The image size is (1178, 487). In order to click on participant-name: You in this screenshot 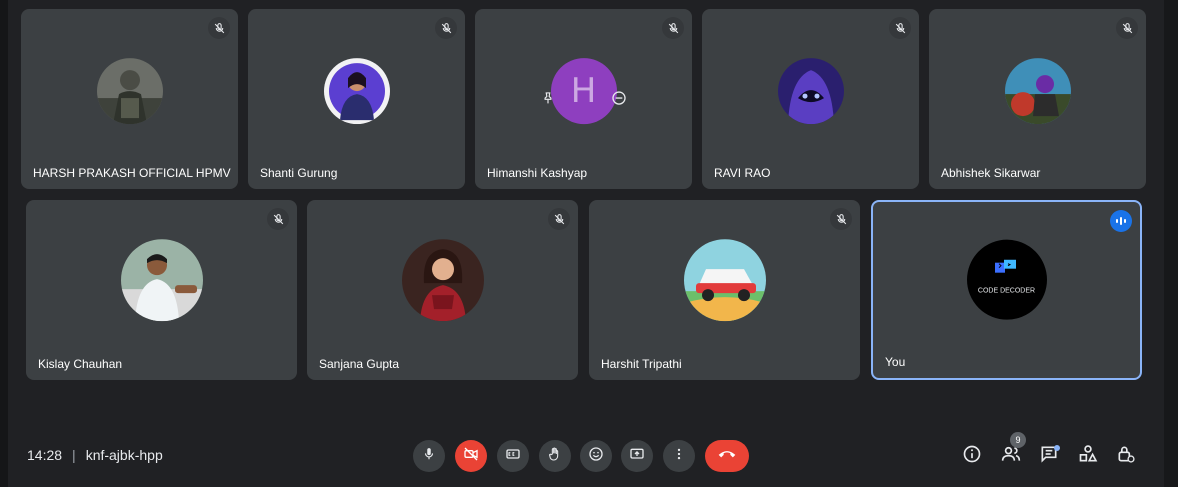, I will do `click(895, 362)`.